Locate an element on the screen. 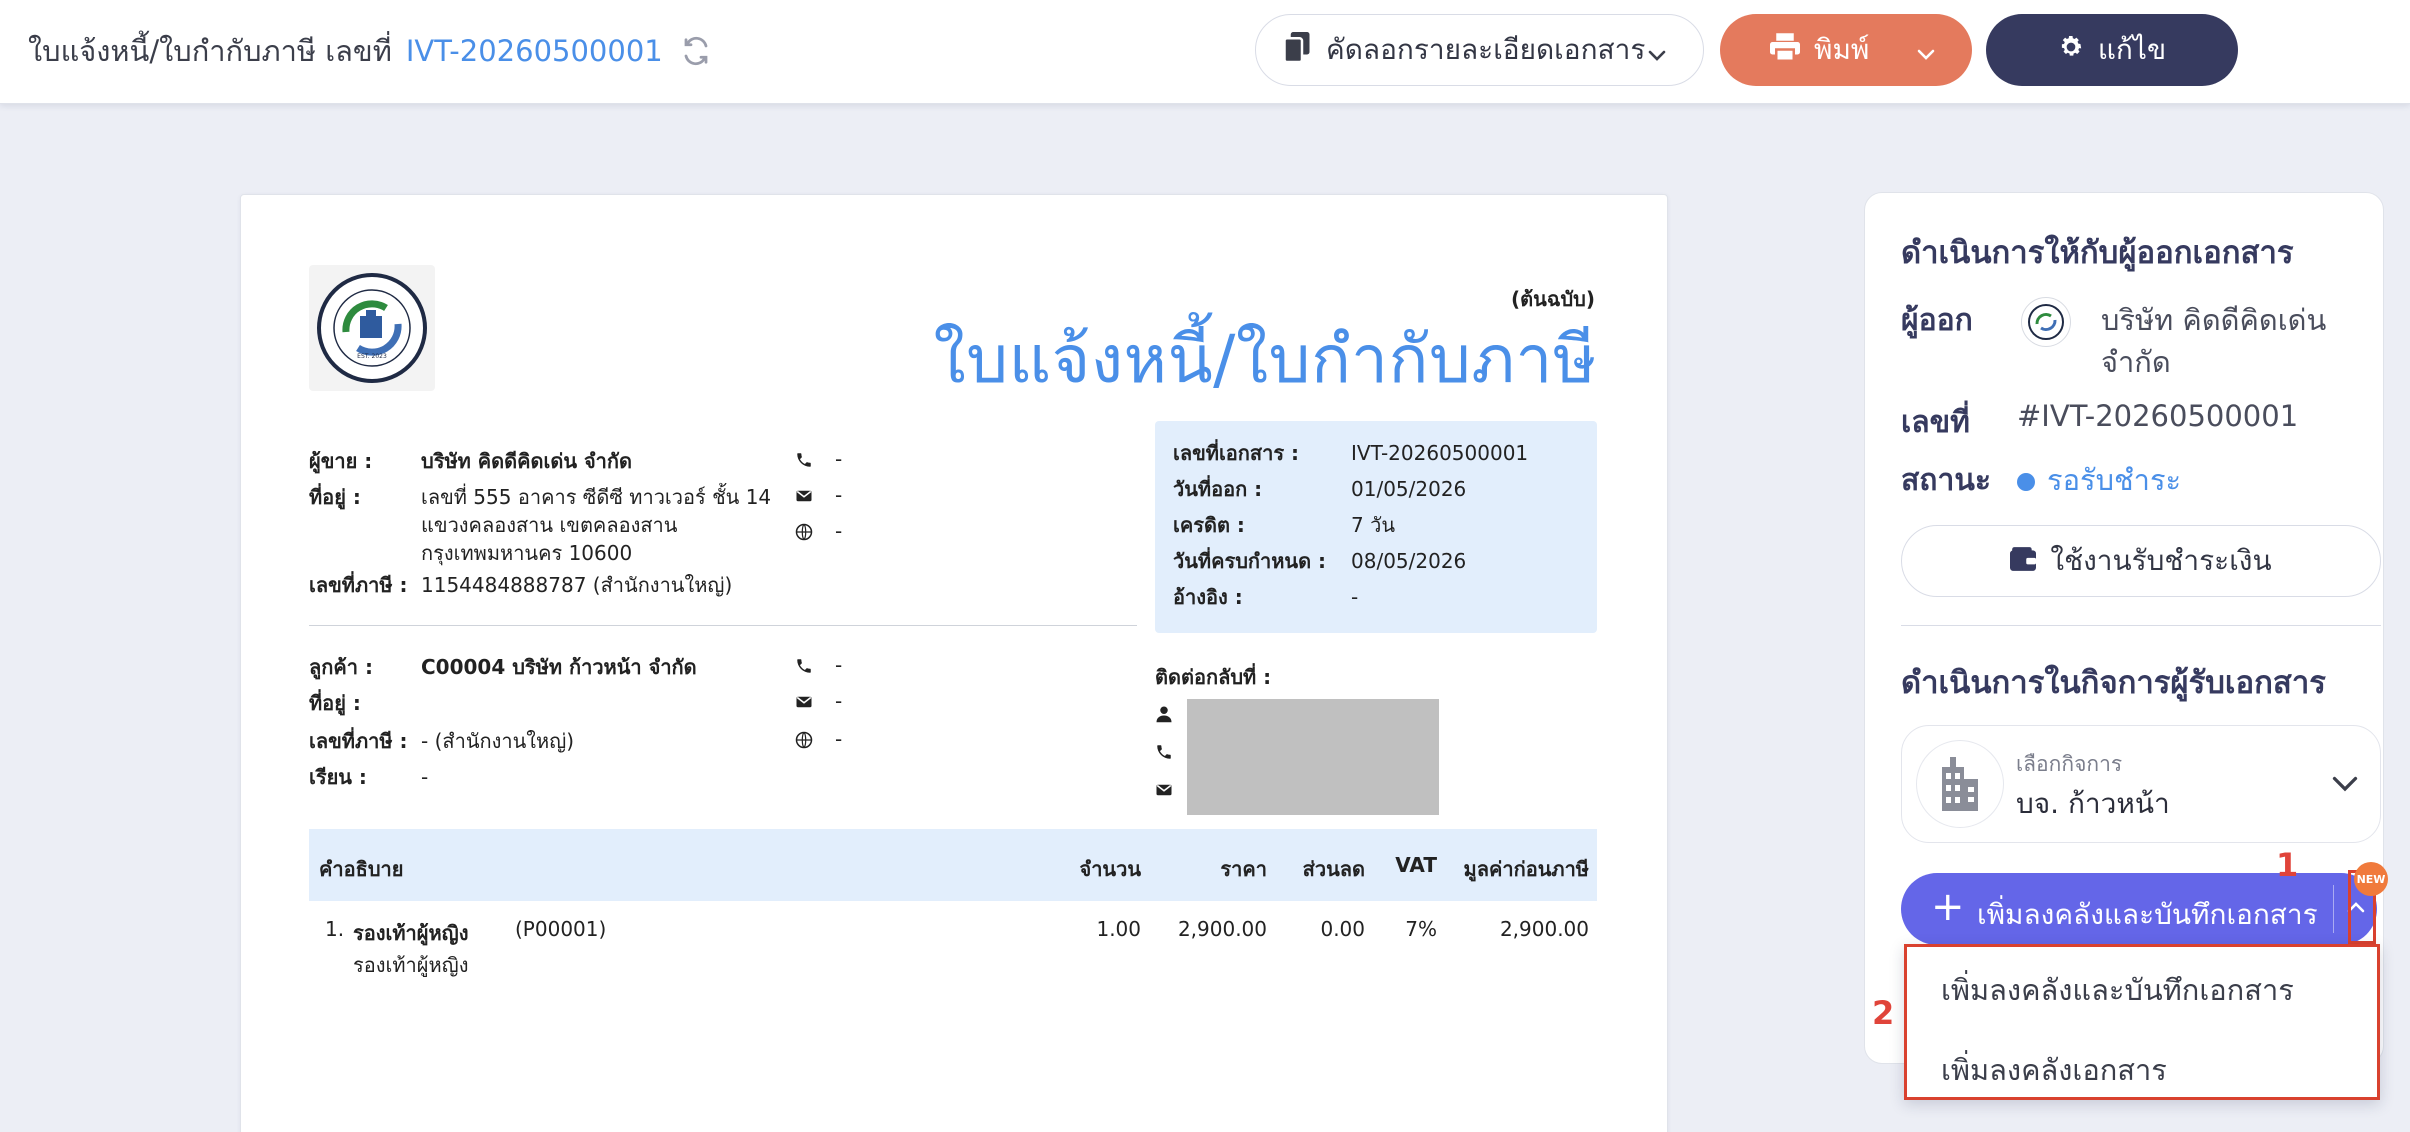 The height and width of the screenshot is (1132, 2410). col-price: ราคา is located at coordinates (1243, 869).